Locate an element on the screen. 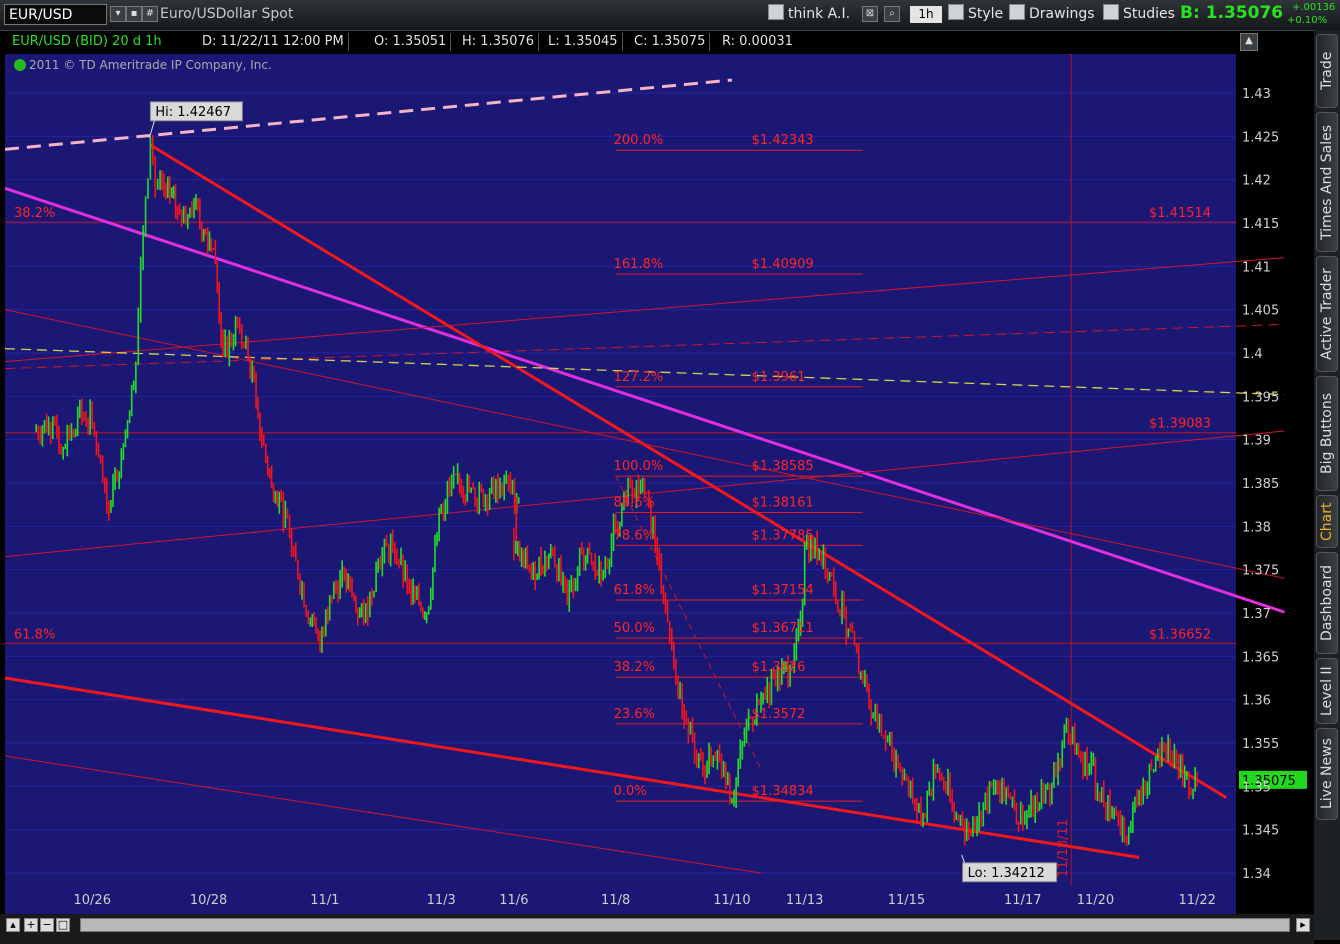 This screenshot has height=944, width=1340. zoom-fit-icon: □ is located at coordinates (63, 925).